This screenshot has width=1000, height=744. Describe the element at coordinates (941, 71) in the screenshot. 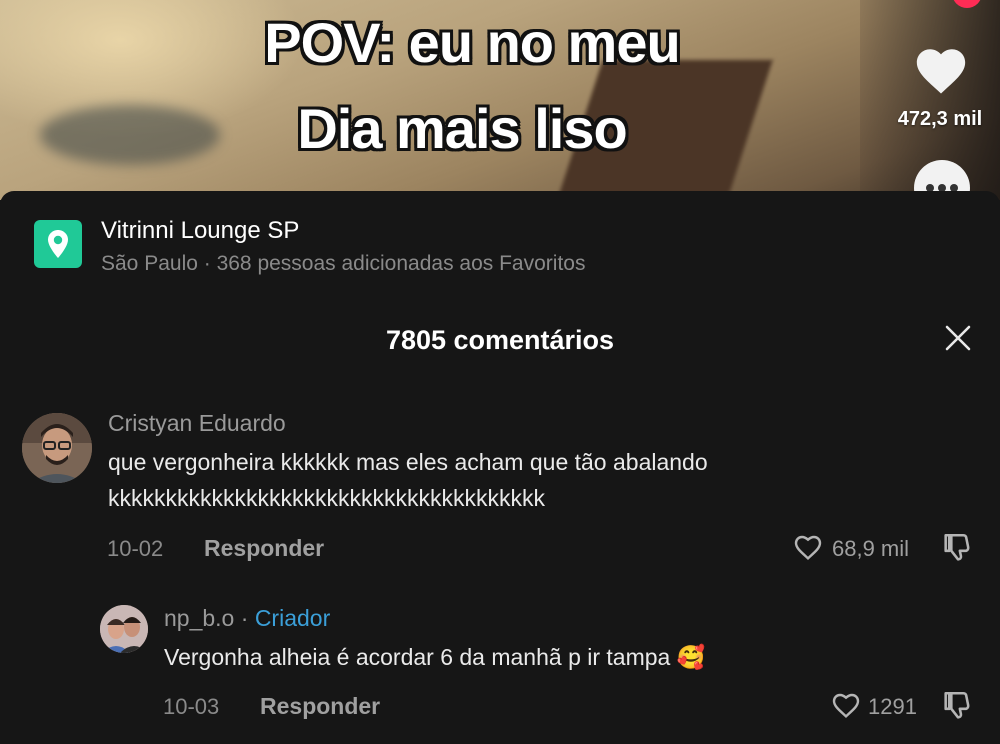

I see `heart-icon` at that location.